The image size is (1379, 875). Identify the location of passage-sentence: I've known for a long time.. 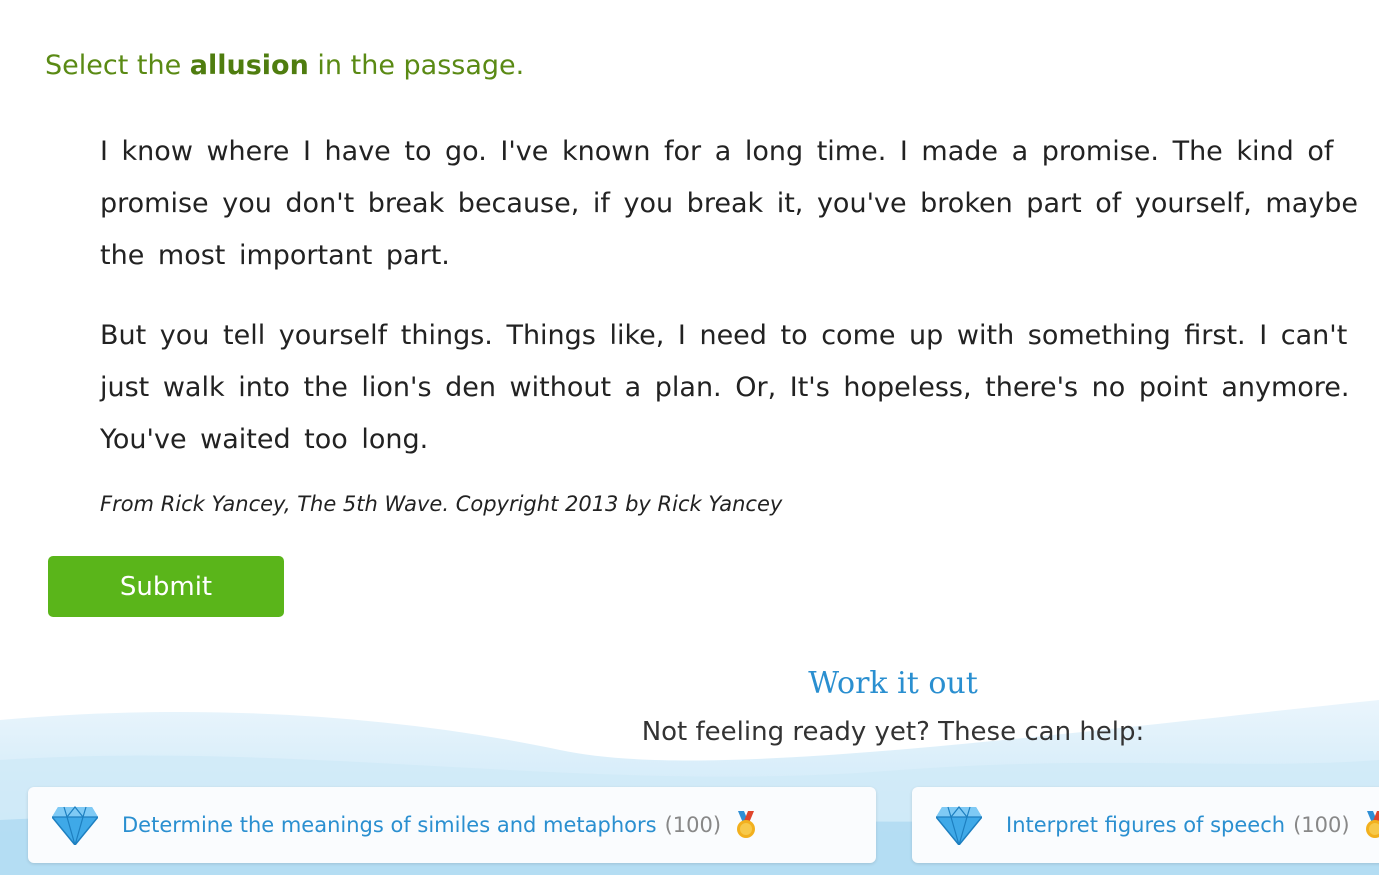
(693, 151).